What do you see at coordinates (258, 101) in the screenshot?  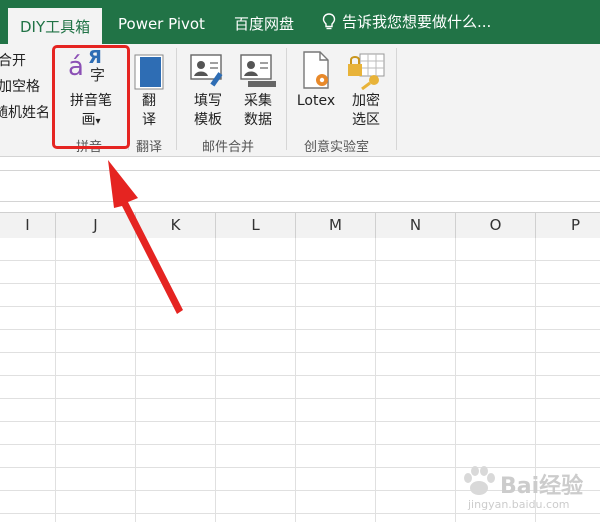 I see `collect-data-label-line1: 采集` at bounding box center [258, 101].